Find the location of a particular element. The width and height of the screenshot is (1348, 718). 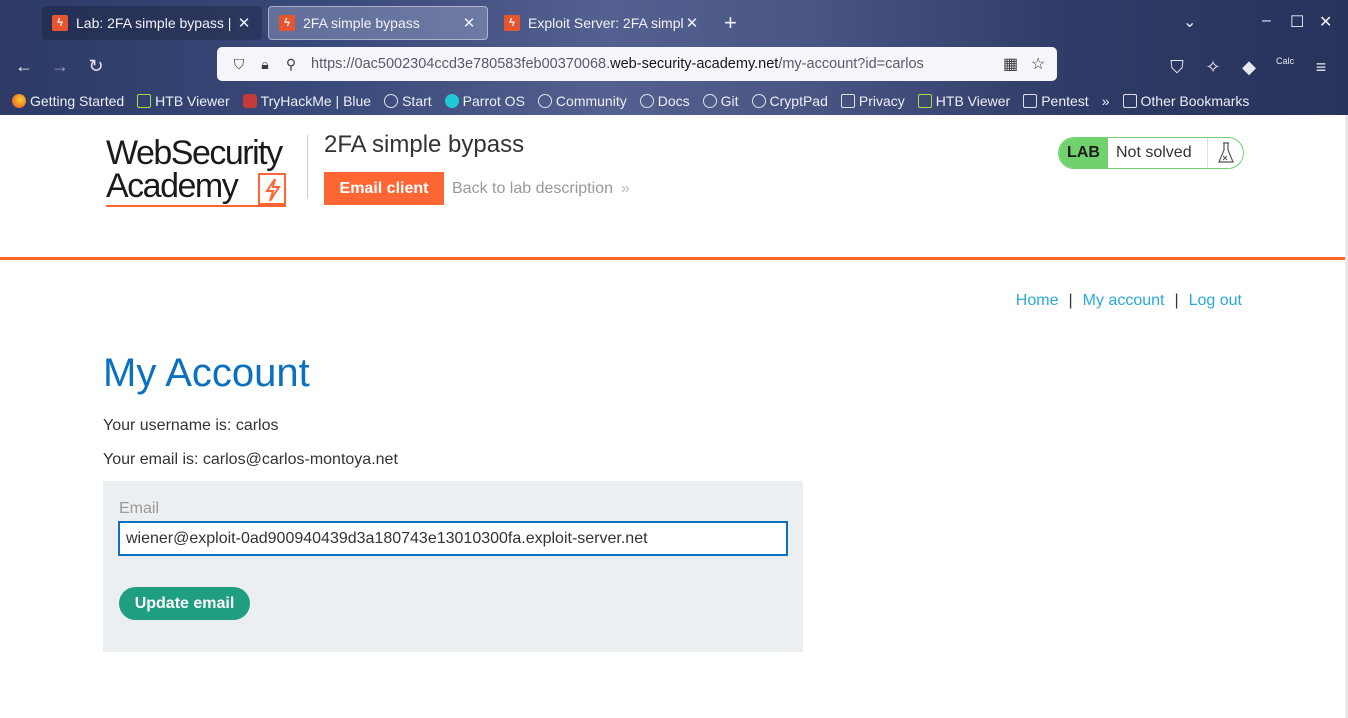

bookmark-parrot-os: Parrot OS is located at coordinates (484, 101).